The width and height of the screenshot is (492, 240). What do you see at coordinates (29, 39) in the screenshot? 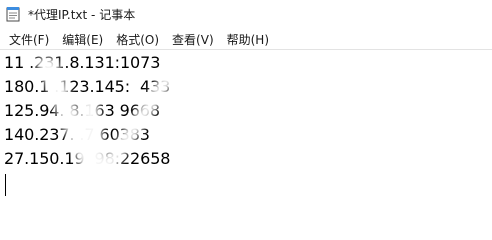
I see `menu-file: 文件(F)` at bounding box center [29, 39].